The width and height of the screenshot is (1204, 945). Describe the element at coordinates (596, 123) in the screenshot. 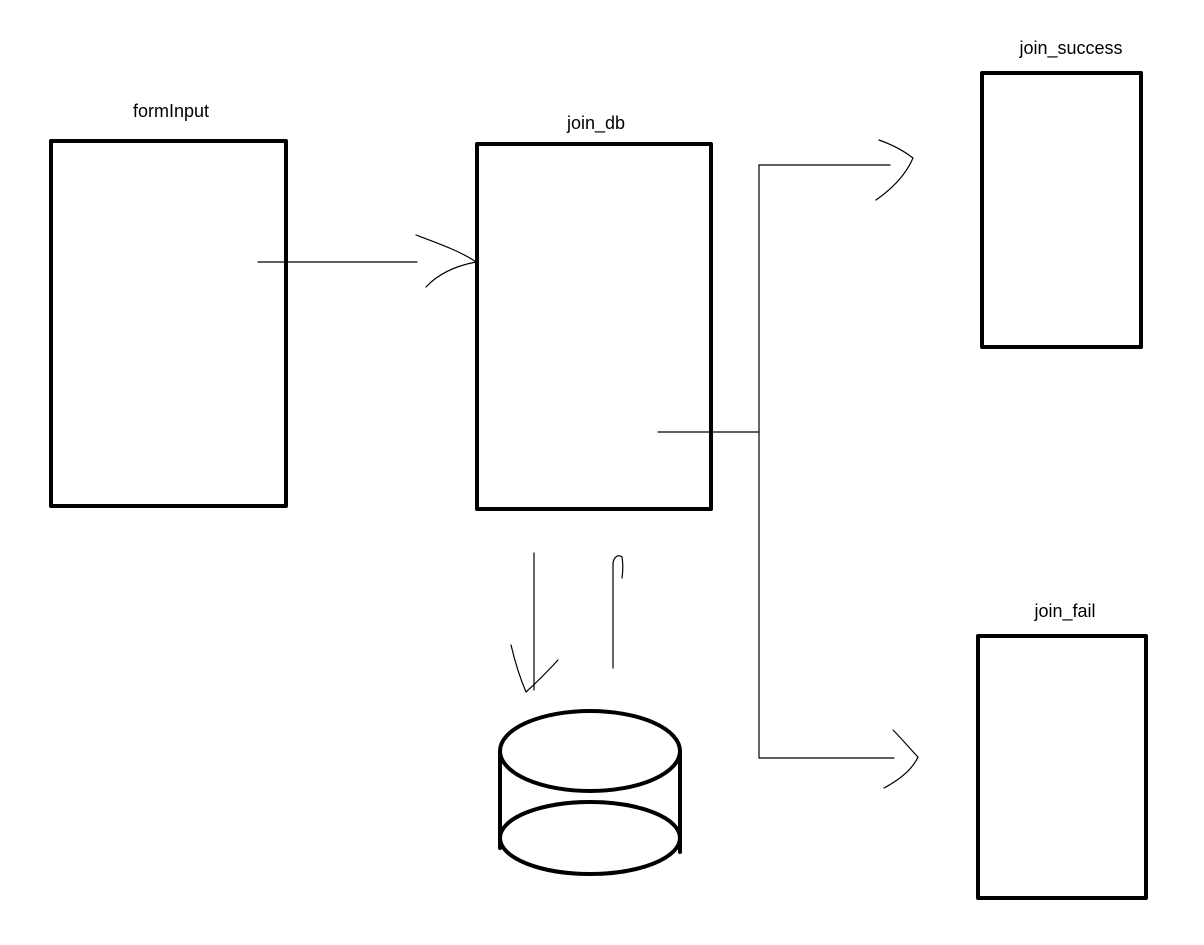

I see `join-db-label: join_db` at that location.